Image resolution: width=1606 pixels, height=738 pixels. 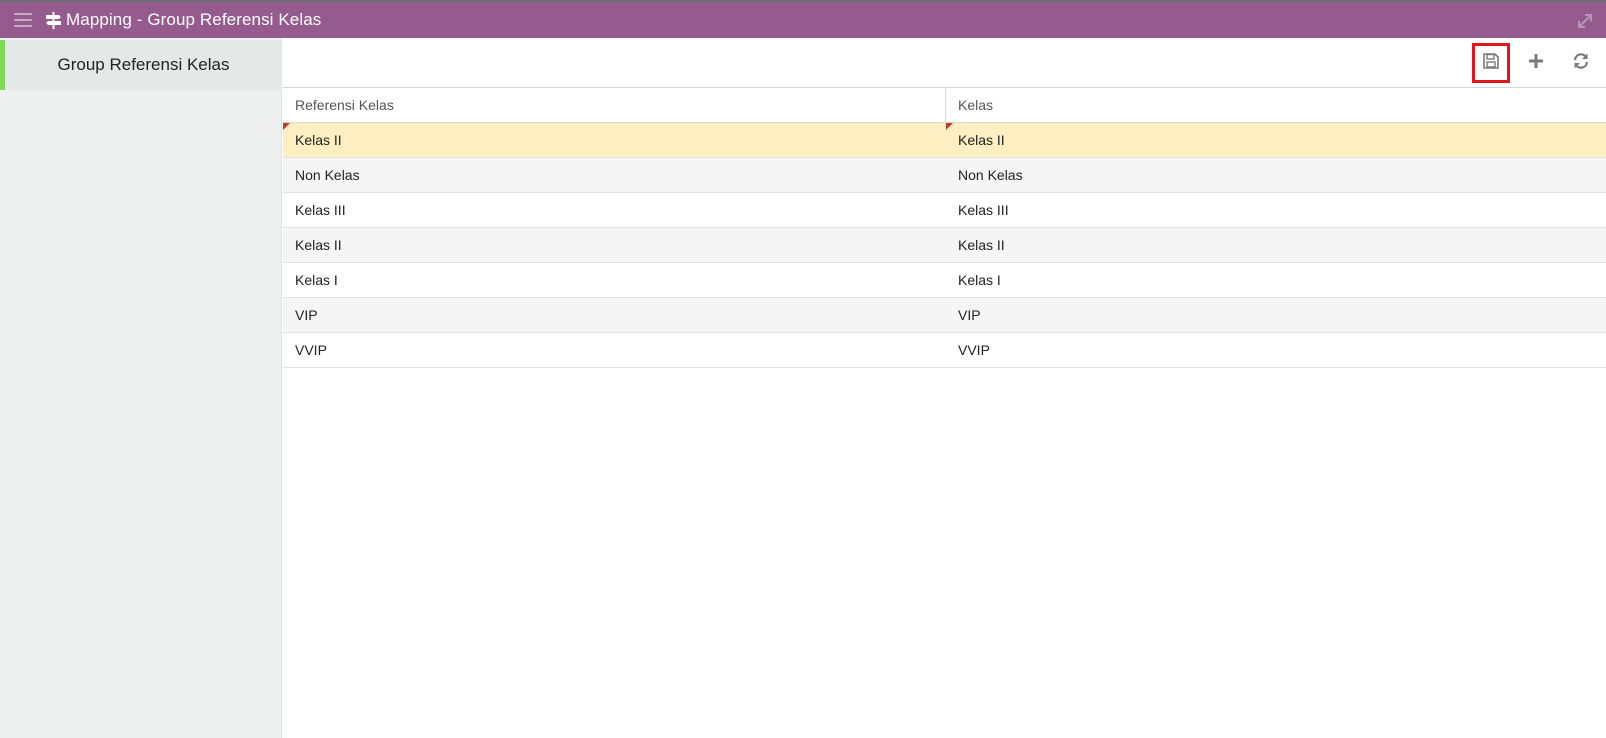 I want to click on plus-icon, so click(x=1536, y=63).